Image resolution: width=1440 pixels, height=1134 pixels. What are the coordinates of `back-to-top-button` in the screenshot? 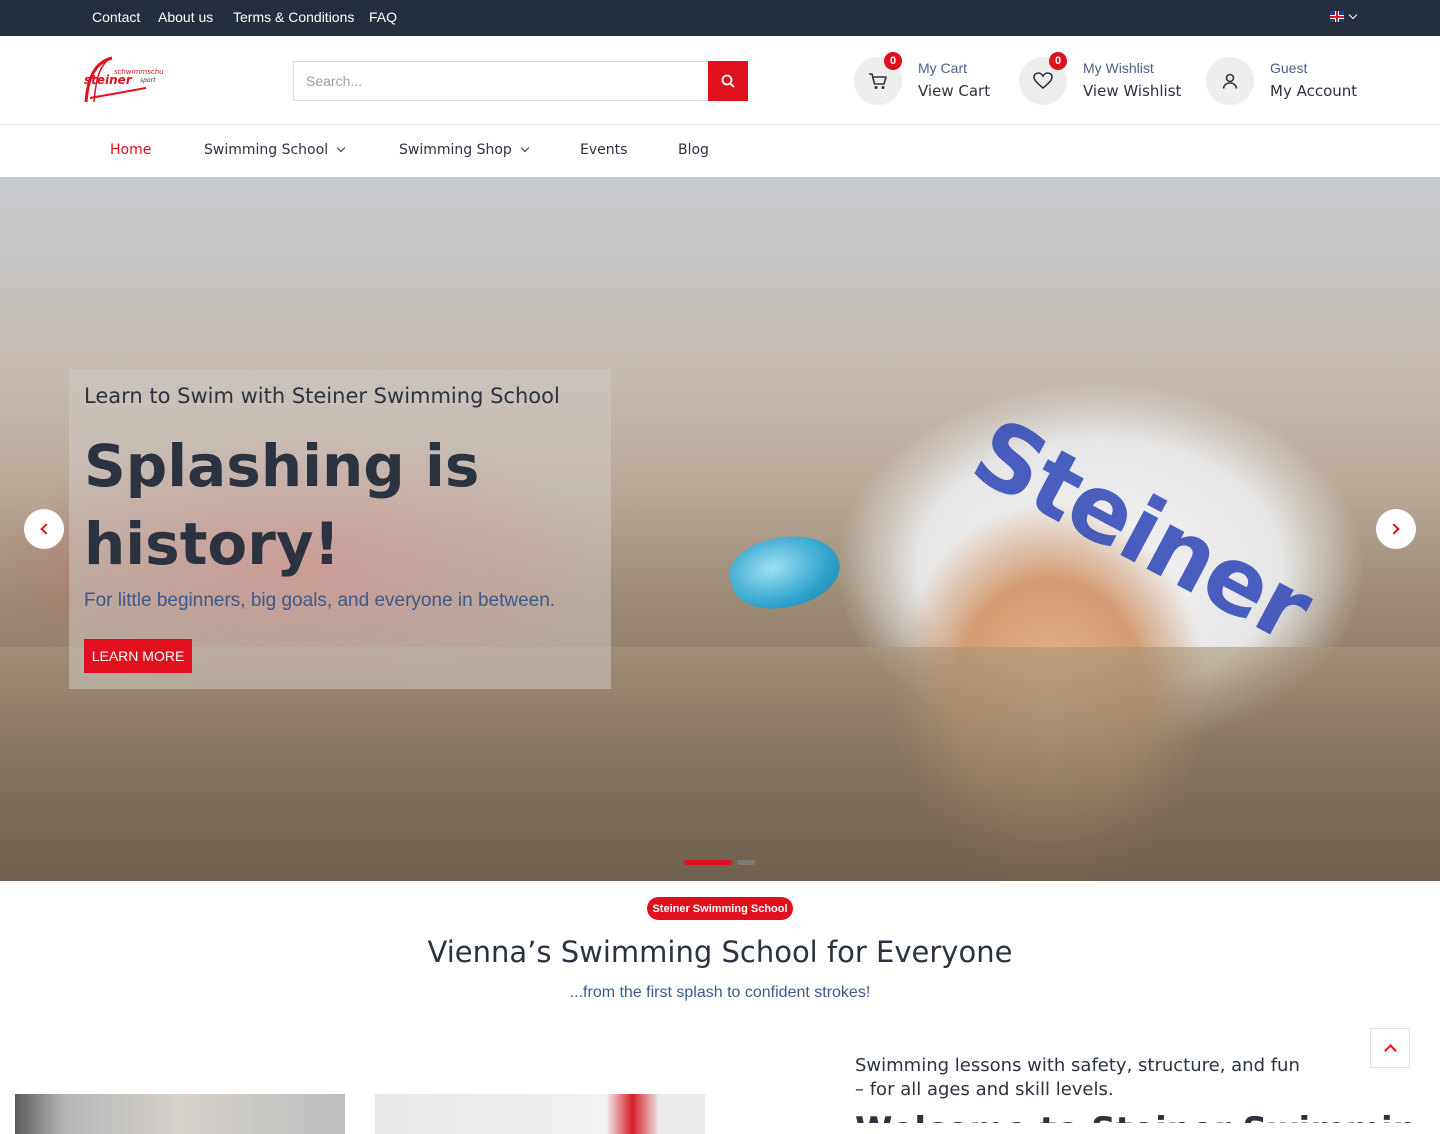 It's located at (1390, 1048).